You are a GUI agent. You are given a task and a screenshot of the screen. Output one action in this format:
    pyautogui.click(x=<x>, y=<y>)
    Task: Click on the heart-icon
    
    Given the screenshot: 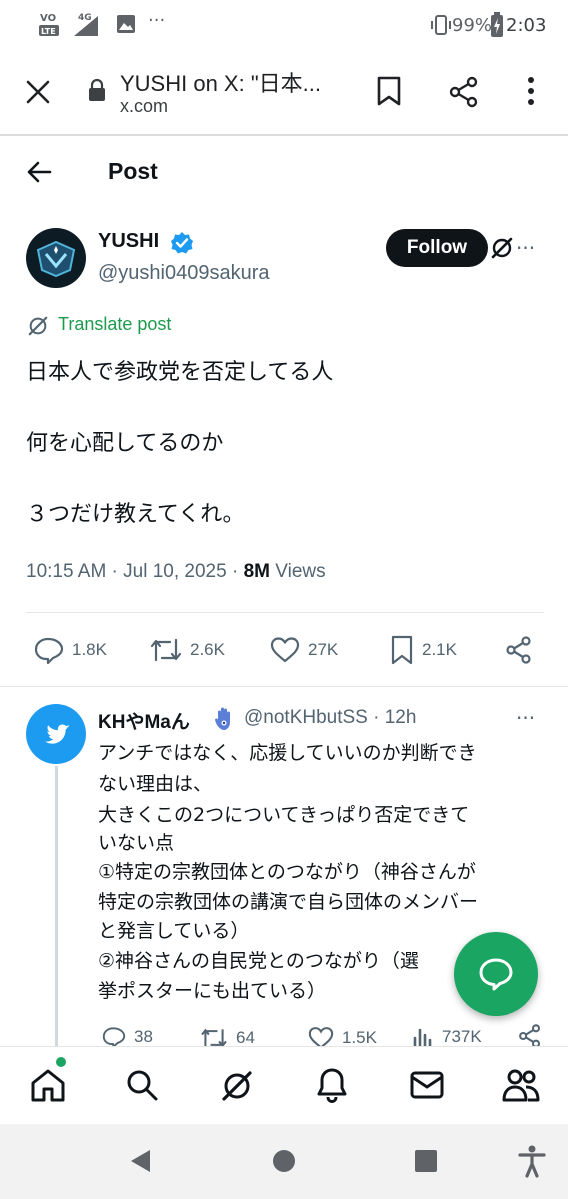 What is the action you would take?
    pyautogui.click(x=285, y=650)
    